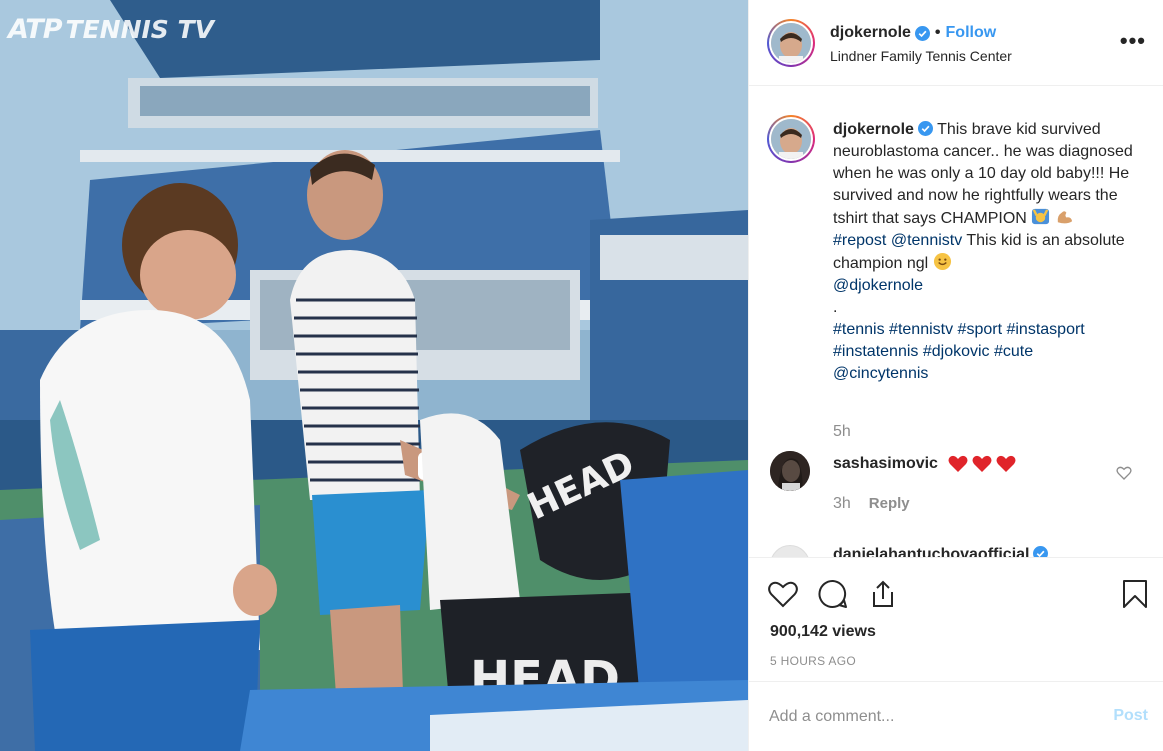 The image size is (1163, 751). Describe the element at coordinates (1124, 473) in the screenshot. I see `like-comment-icon` at that location.